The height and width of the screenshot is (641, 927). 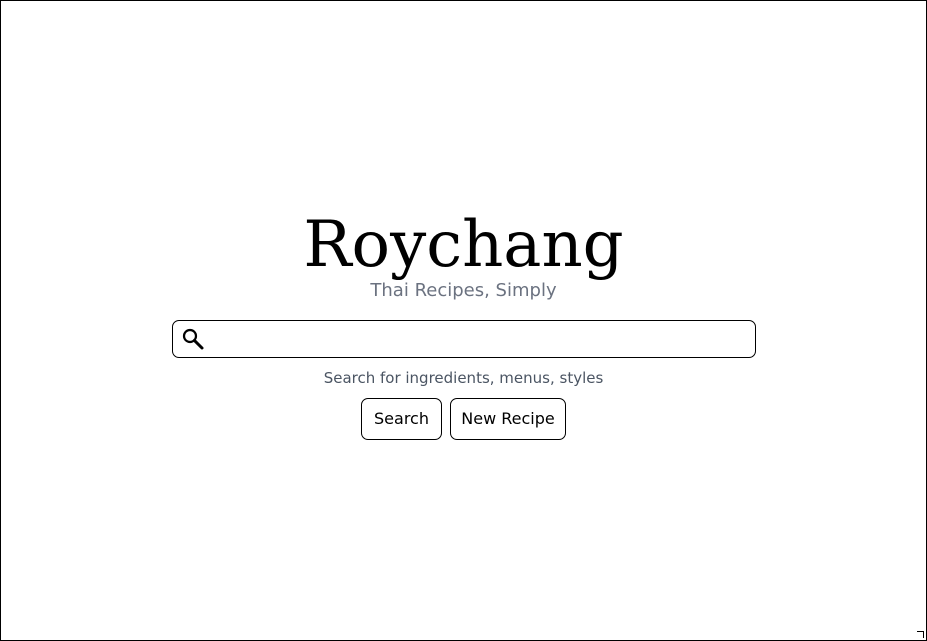 I want to click on resize-handle-icon, so click(x=920, y=634).